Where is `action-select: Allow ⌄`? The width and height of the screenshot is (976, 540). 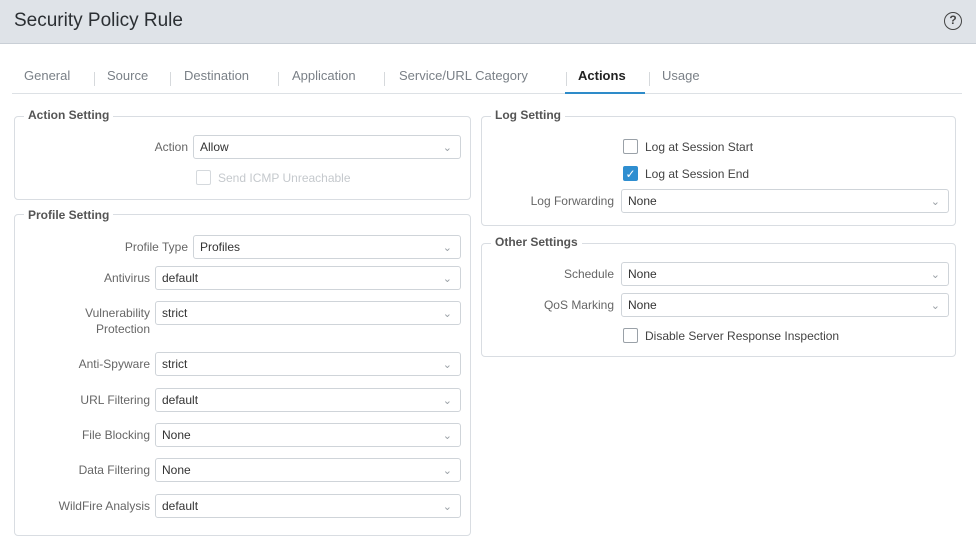 action-select: Allow ⌄ is located at coordinates (327, 147).